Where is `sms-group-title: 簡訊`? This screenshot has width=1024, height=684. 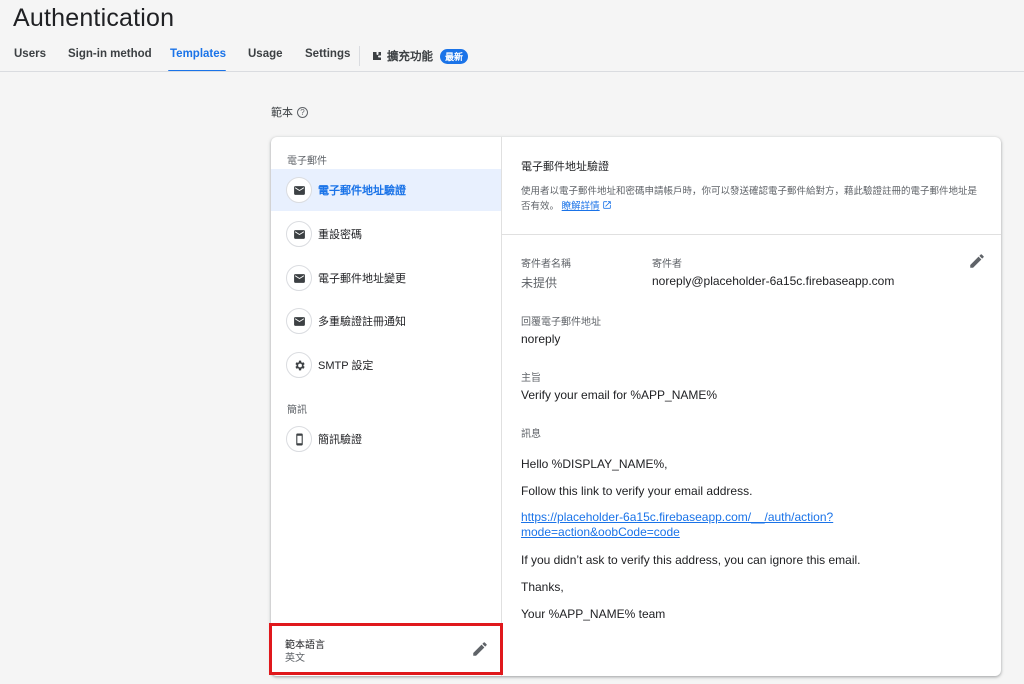
sms-group-title: 簡訊 is located at coordinates (297, 410).